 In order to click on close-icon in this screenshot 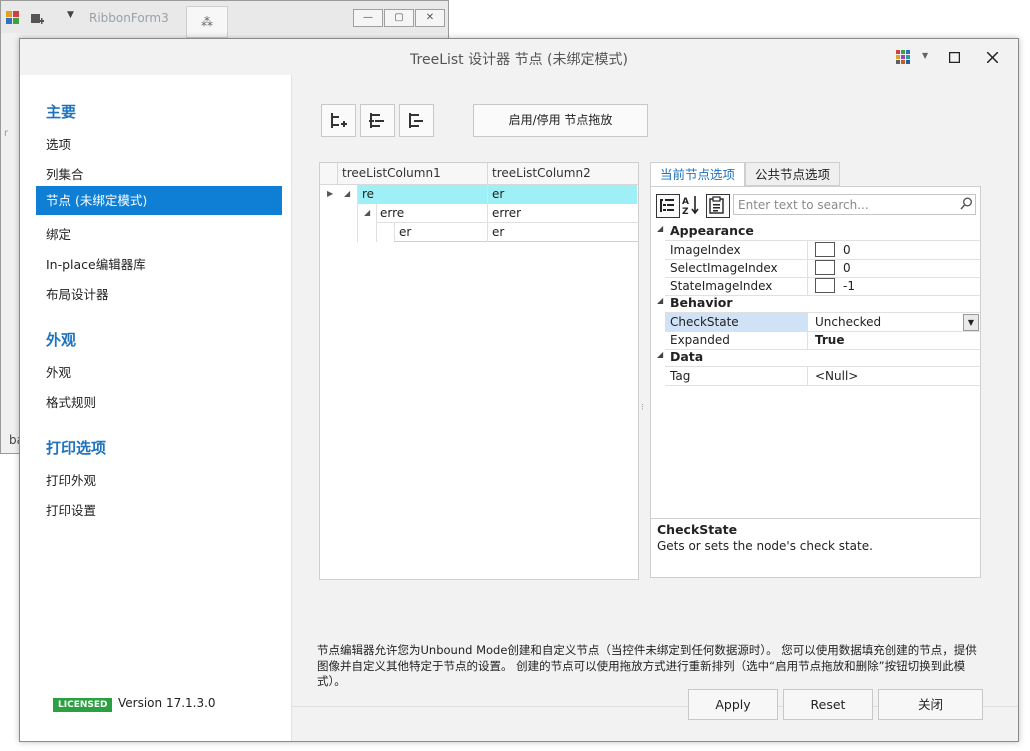, I will do `click(992, 57)`.